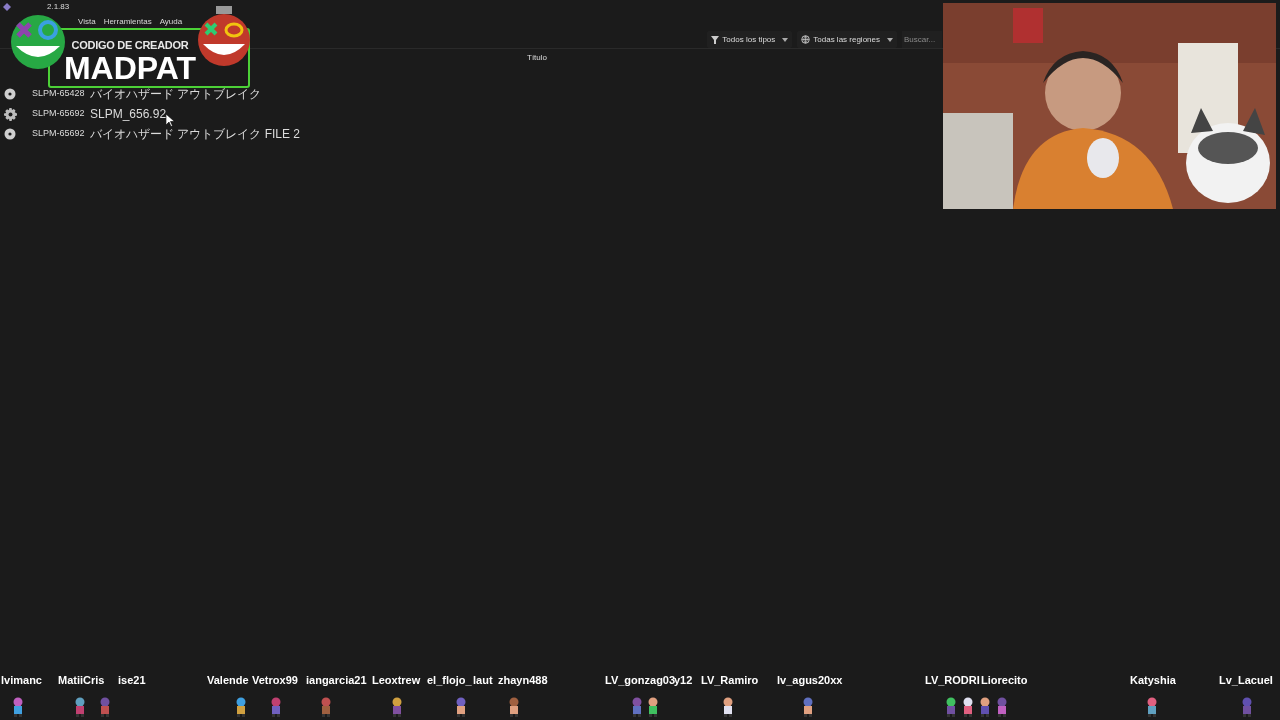 The height and width of the screenshot is (720, 1280). I want to click on title-cell: バイオハザード アウトブレイク, so click(176, 94).